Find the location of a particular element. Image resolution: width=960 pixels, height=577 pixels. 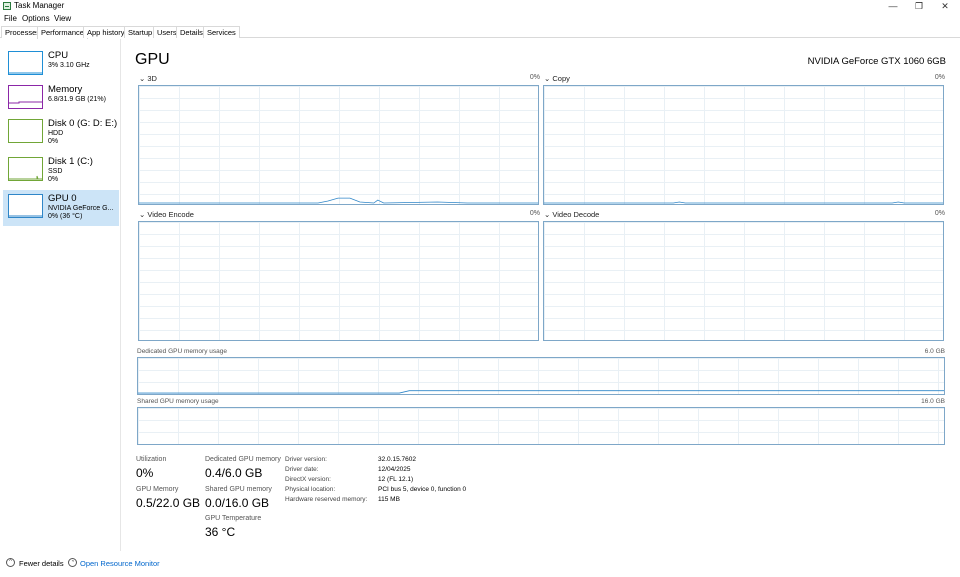

sidebar-item-disk-1: Disk 1 (C:) SSD 0% is located at coordinates (61, 171).